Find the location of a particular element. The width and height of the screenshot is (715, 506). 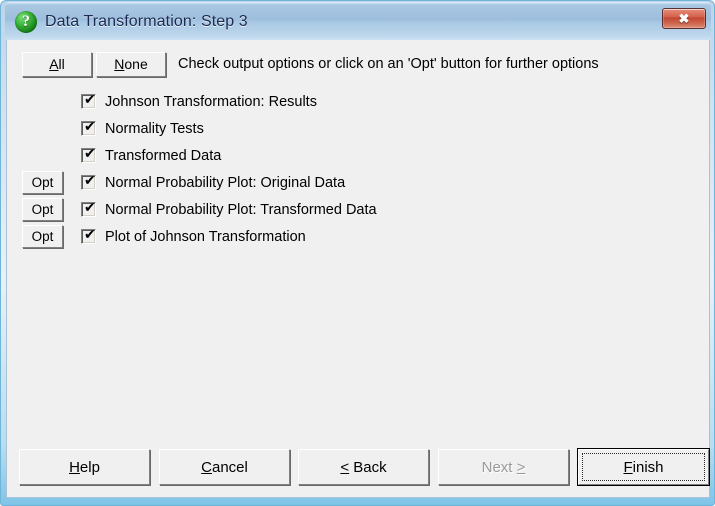

option-label: Normality Tests is located at coordinates (154, 128).